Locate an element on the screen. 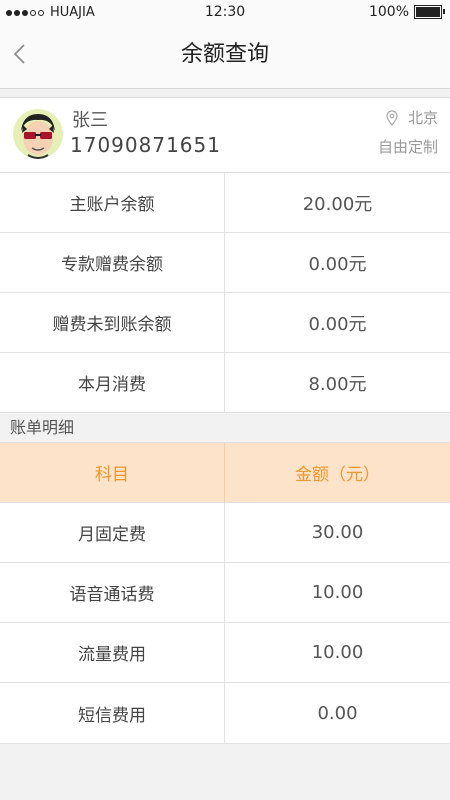 Image resolution: width=450 pixels, height=800 pixels. back-button is located at coordinates (22, 54).